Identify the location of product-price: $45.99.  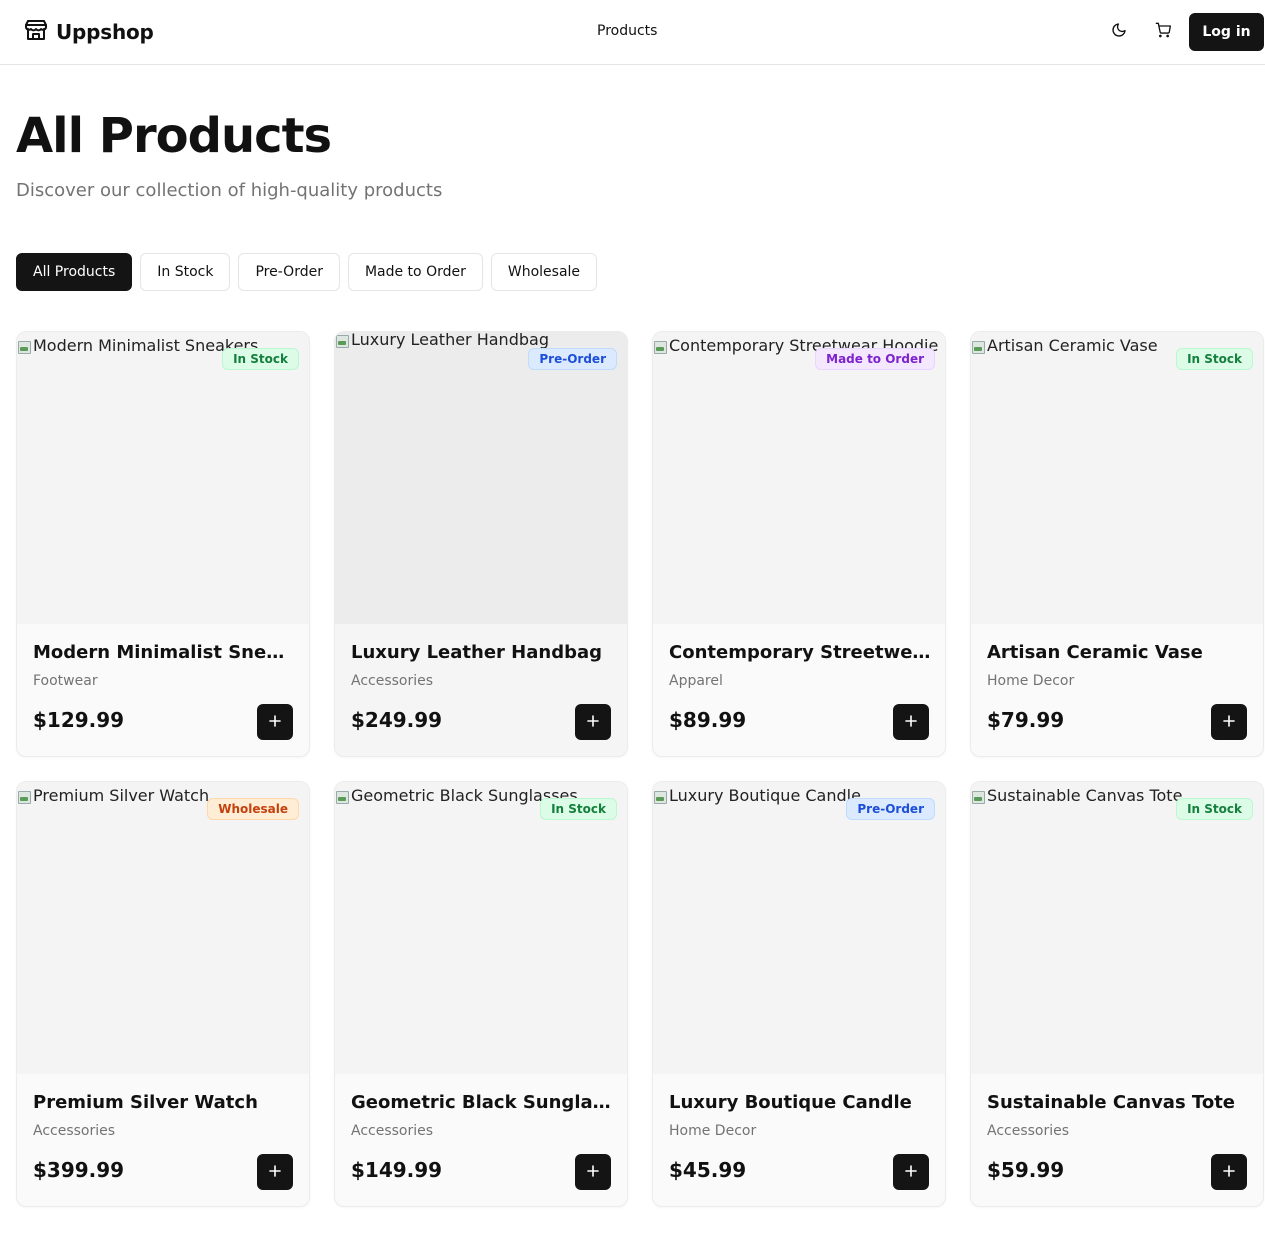
(708, 1170).